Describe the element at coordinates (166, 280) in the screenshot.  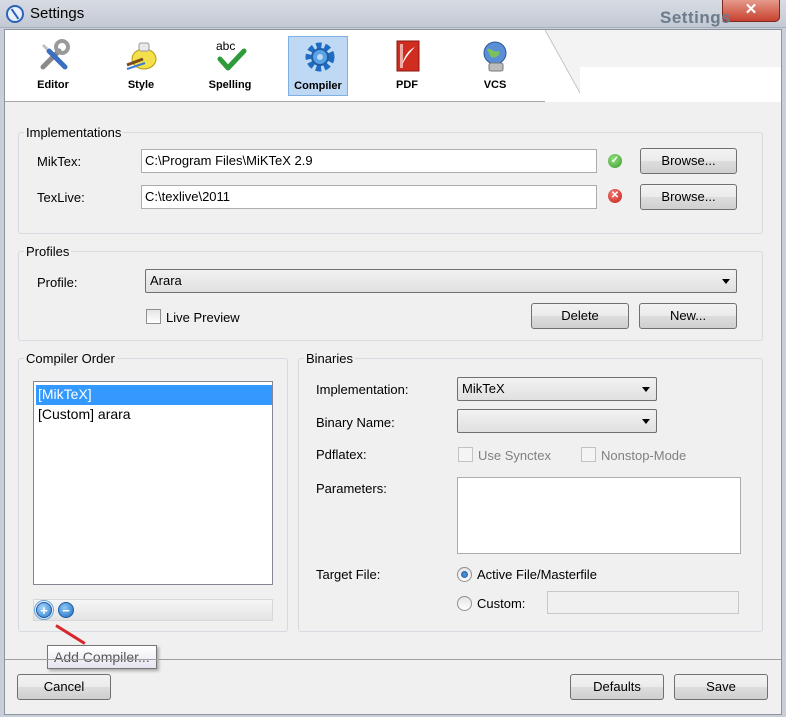
I see `profile-value: Arara` at that location.